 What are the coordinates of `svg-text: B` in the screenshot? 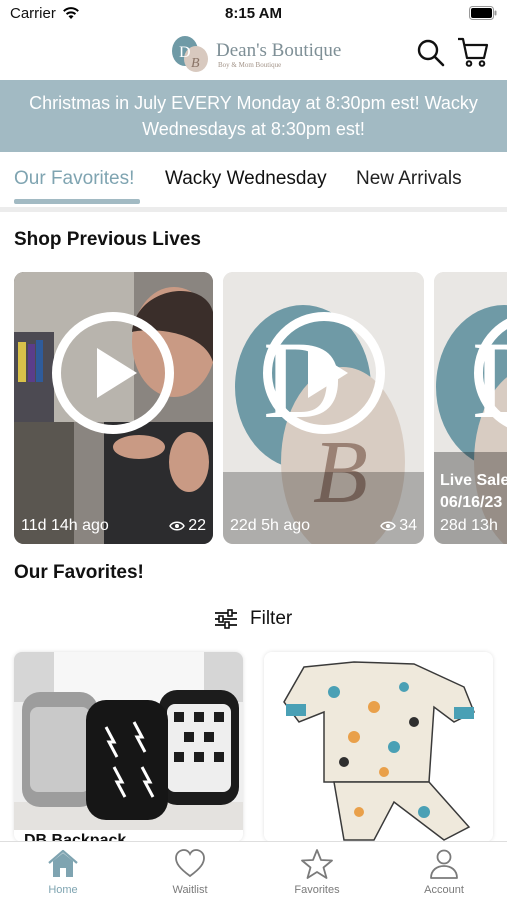 It's located at (195, 63).